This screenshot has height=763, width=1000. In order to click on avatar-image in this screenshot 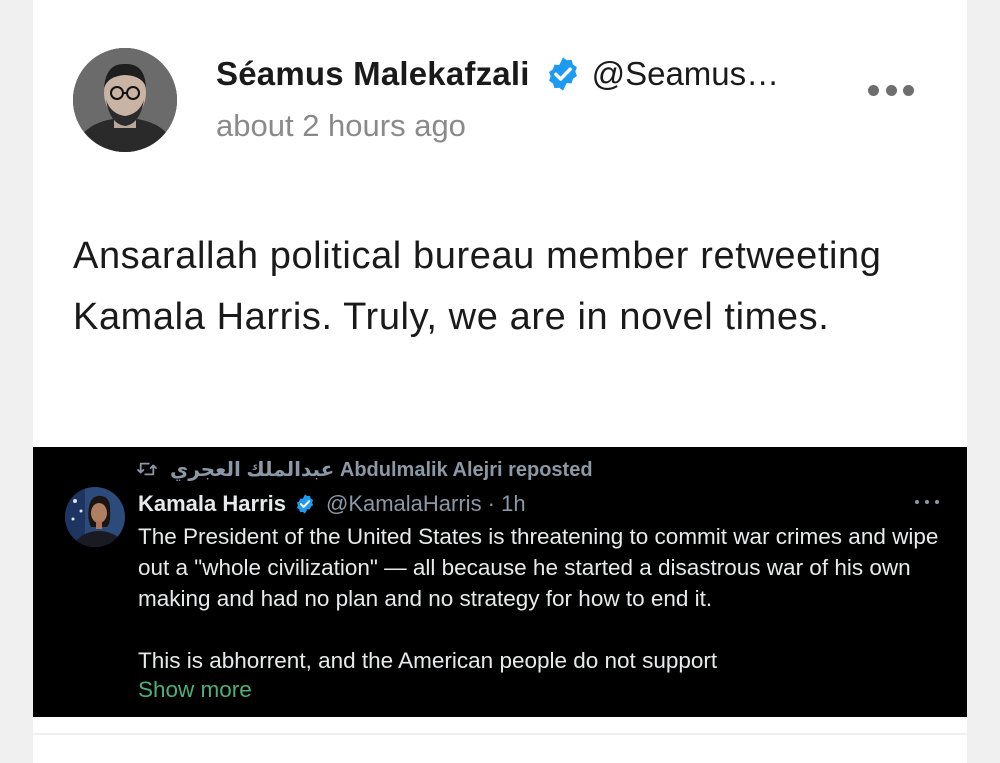, I will do `click(125, 100)`.